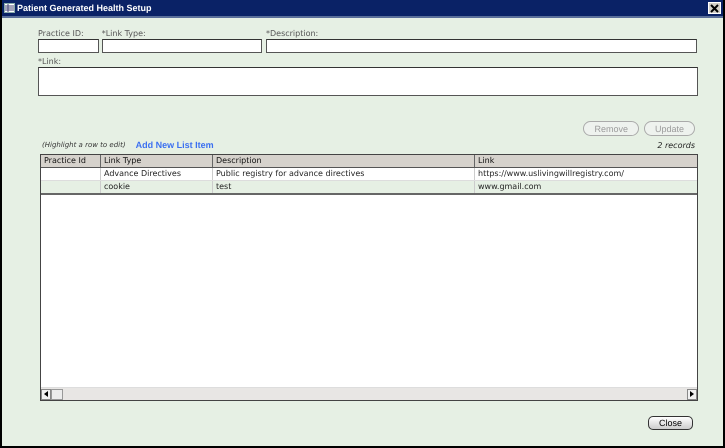  I want to click on grid-icon, so click(9, 8).